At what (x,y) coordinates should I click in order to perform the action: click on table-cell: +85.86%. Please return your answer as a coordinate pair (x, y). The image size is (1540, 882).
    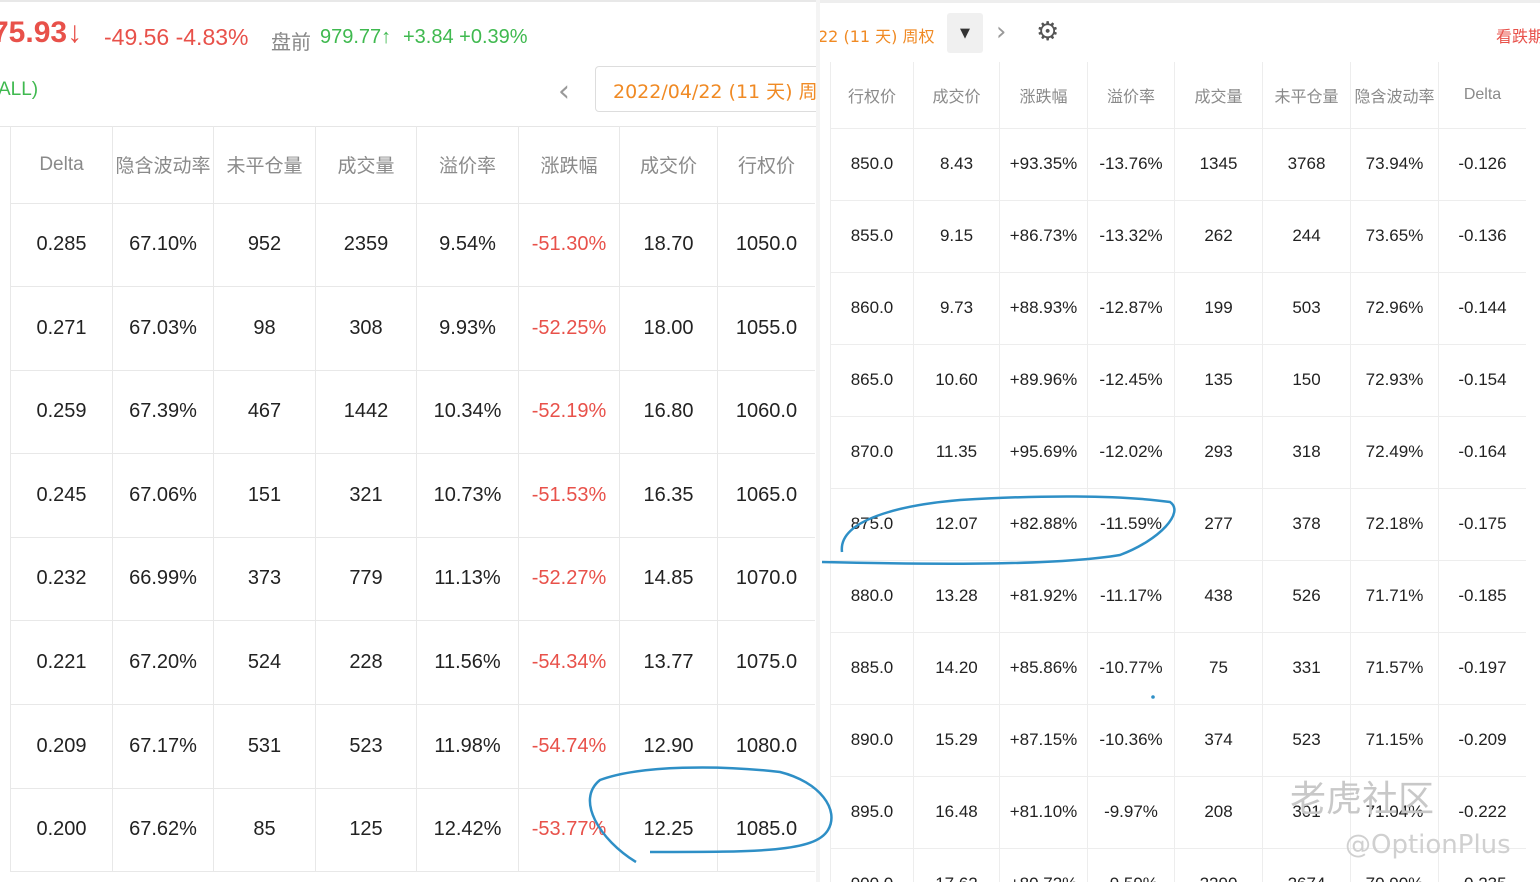
    Looking at the image, I should click on (1043, 668).